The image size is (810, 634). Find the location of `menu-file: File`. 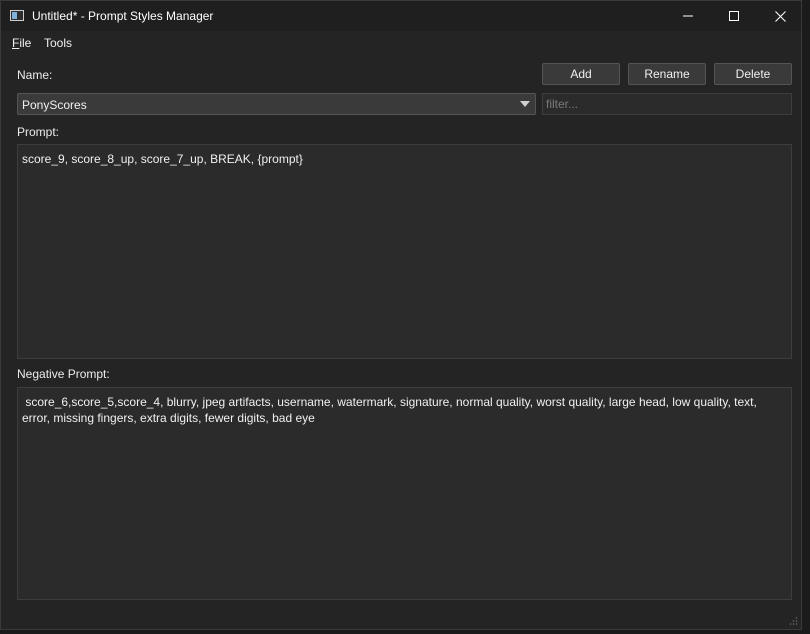

menu-file: File is located at coordinates (21, 43).